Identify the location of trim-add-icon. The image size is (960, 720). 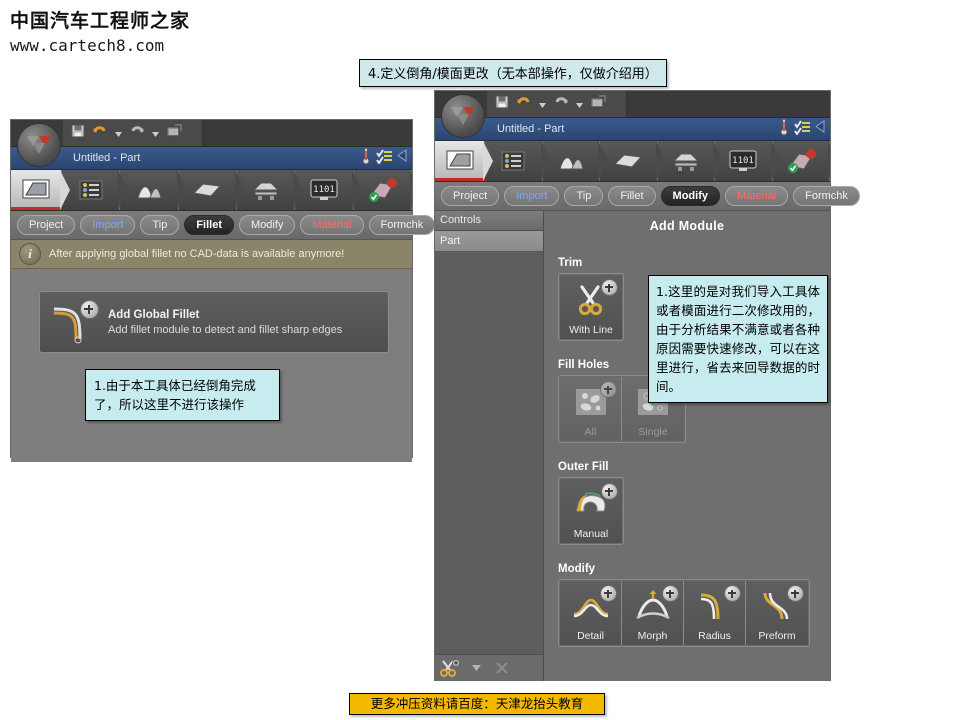
(450, 668).